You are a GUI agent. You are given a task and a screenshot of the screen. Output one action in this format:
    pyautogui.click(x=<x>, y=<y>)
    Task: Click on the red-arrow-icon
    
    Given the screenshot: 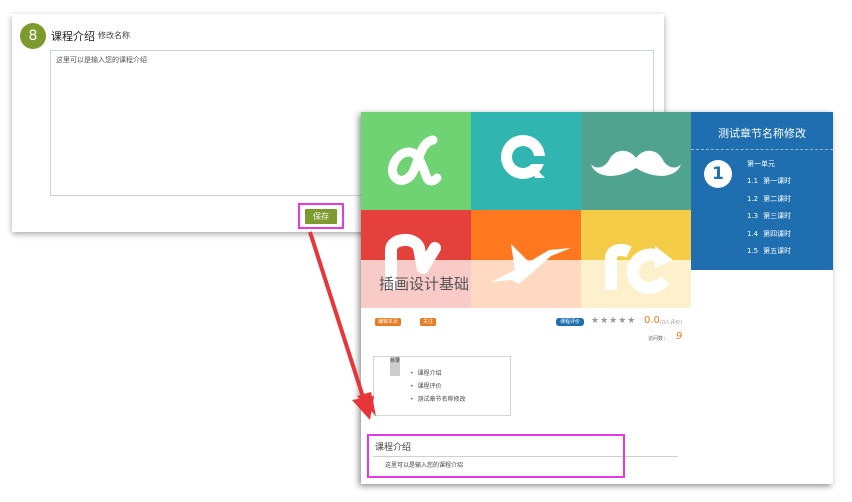 What is the action you would take?
    pyautogui.click(x=342, y=325)
    